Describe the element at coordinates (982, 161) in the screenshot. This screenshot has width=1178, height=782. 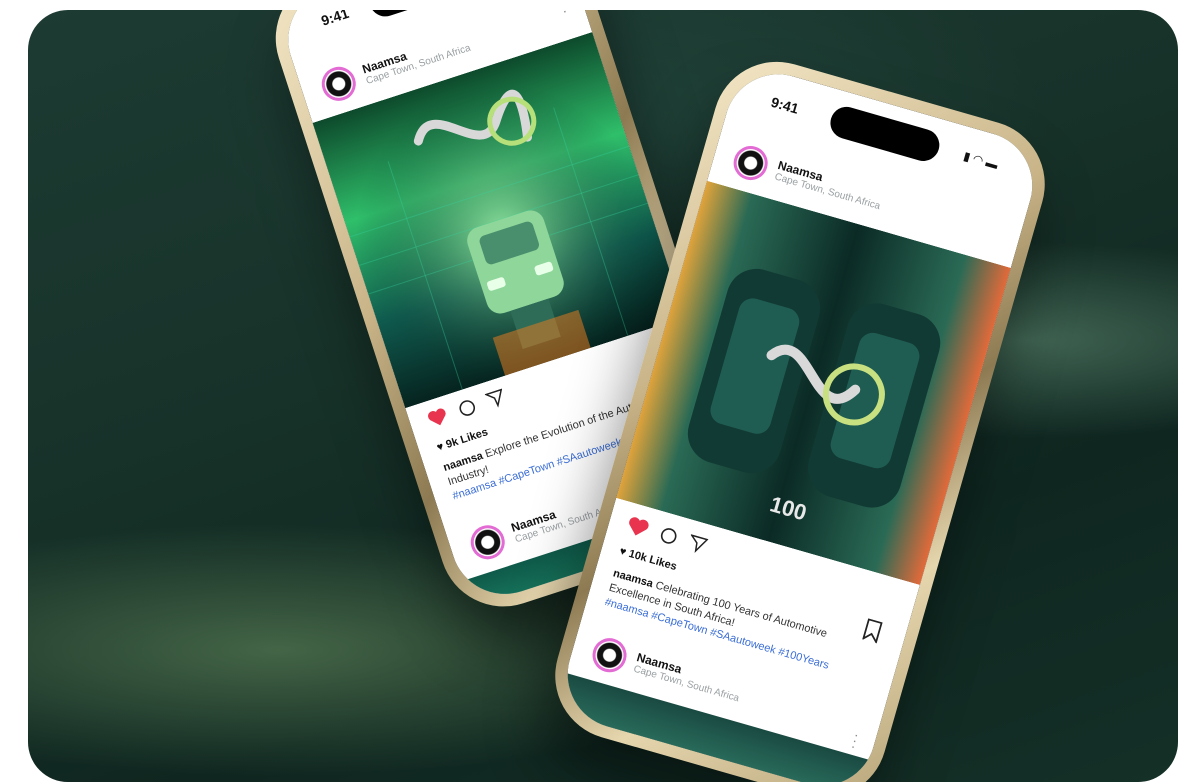
I see `status-icons: ▮◠▬` at that location.